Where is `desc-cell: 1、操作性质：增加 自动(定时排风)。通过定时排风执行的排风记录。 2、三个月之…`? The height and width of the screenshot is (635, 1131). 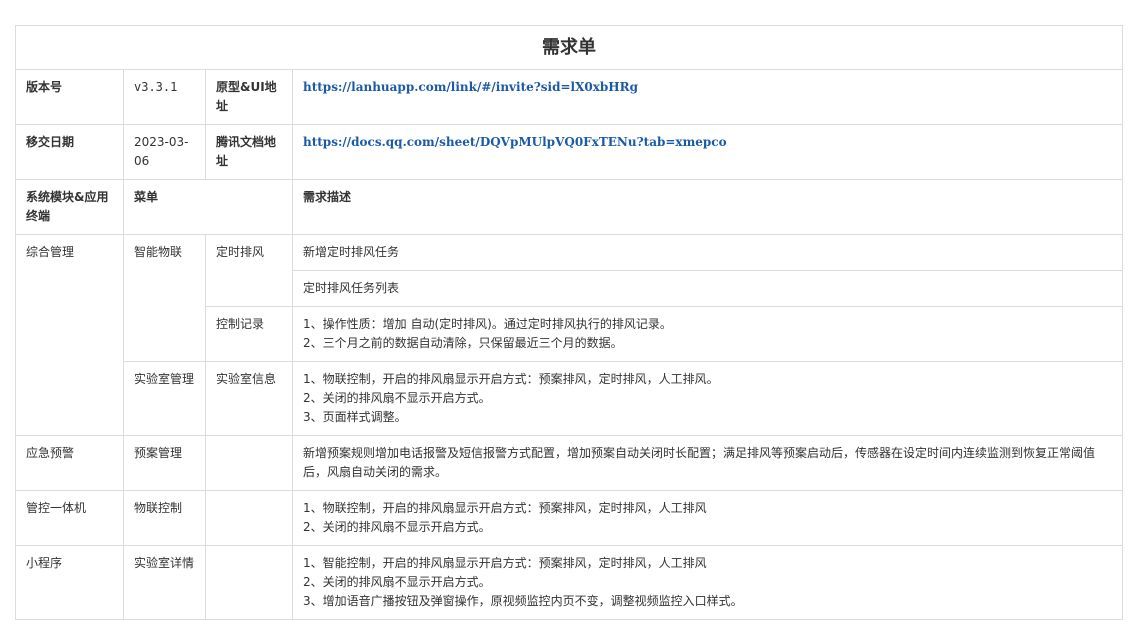
desc-cell: 1、操作性质：增加 自动(定时排风)。通过定时排风执行的排风记录。 2、三个月之… is located at coordinates (707, 334).